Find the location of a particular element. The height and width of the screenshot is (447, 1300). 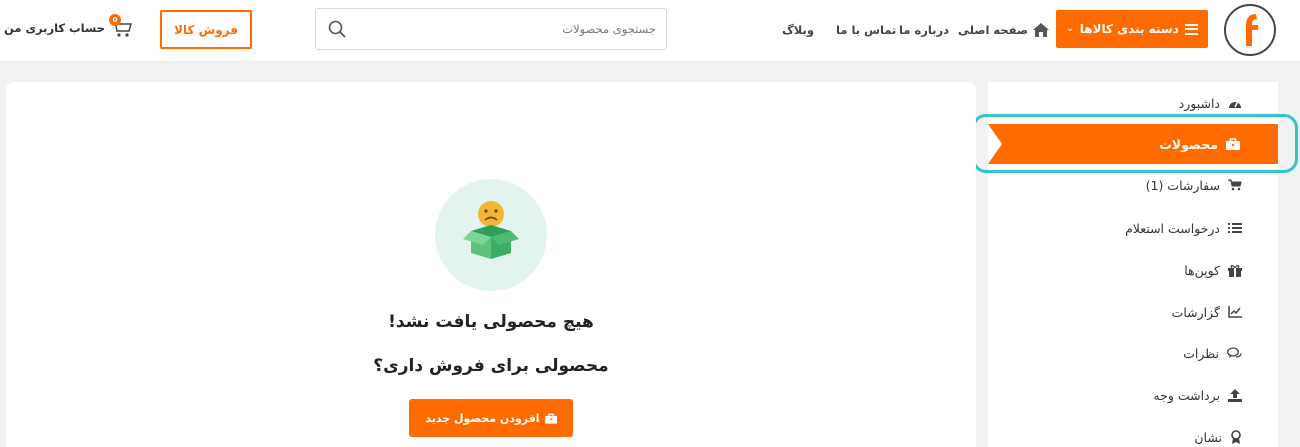

account-link: حساب کاربری من is located at coordinates (54, 28).